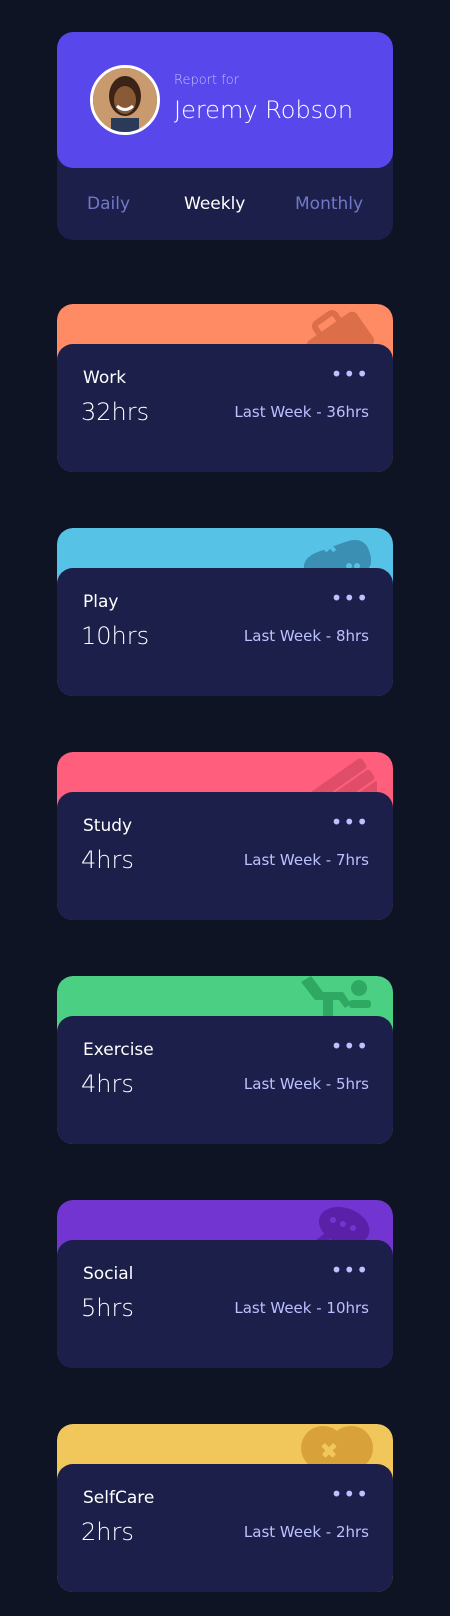 The image size is (450, 1616). What do you see at coordinates (225, 856) in the screenshot?
I see `card-body: Study ••• 4hrs Last Week - 7hrs` at bounding box center [225, 856].